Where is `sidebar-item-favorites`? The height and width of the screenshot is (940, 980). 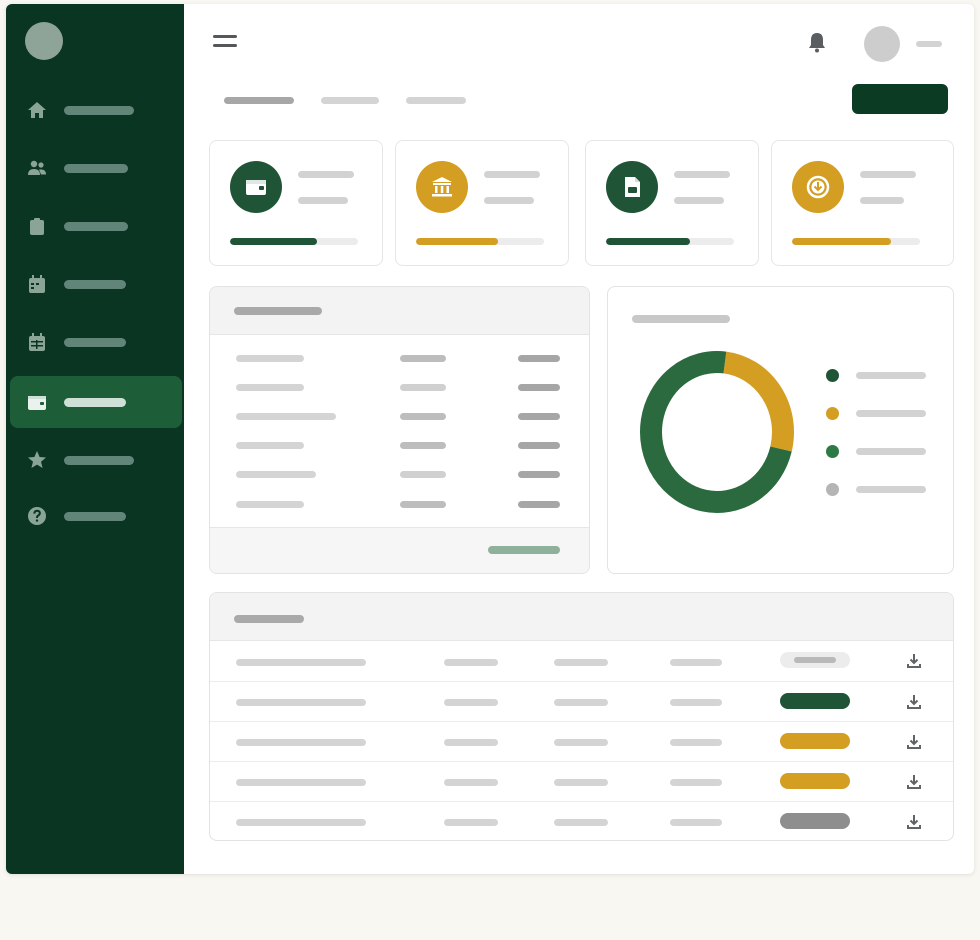 sidebar-item-favorites is located at coordinates (95, 460).